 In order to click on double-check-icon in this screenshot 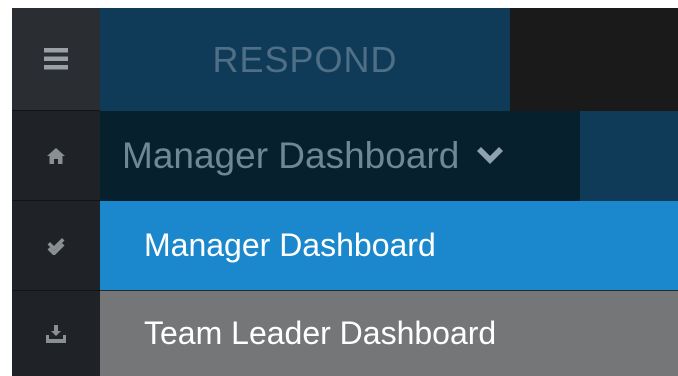, I will do `click(56, 246)`.